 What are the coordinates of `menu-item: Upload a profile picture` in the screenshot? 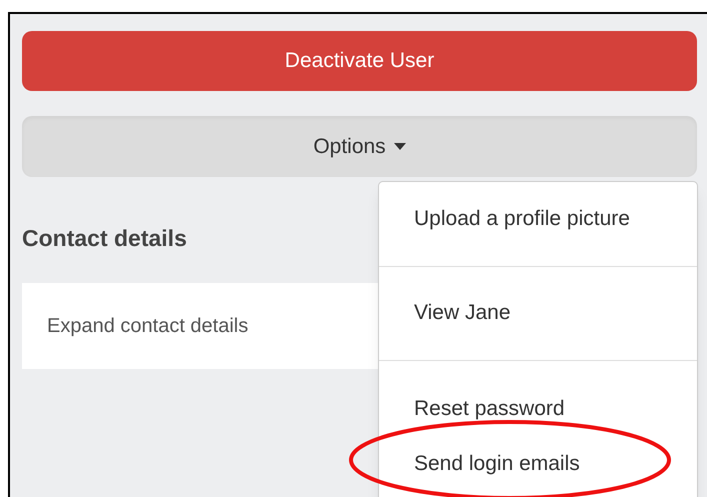 It's located at (538, 219).